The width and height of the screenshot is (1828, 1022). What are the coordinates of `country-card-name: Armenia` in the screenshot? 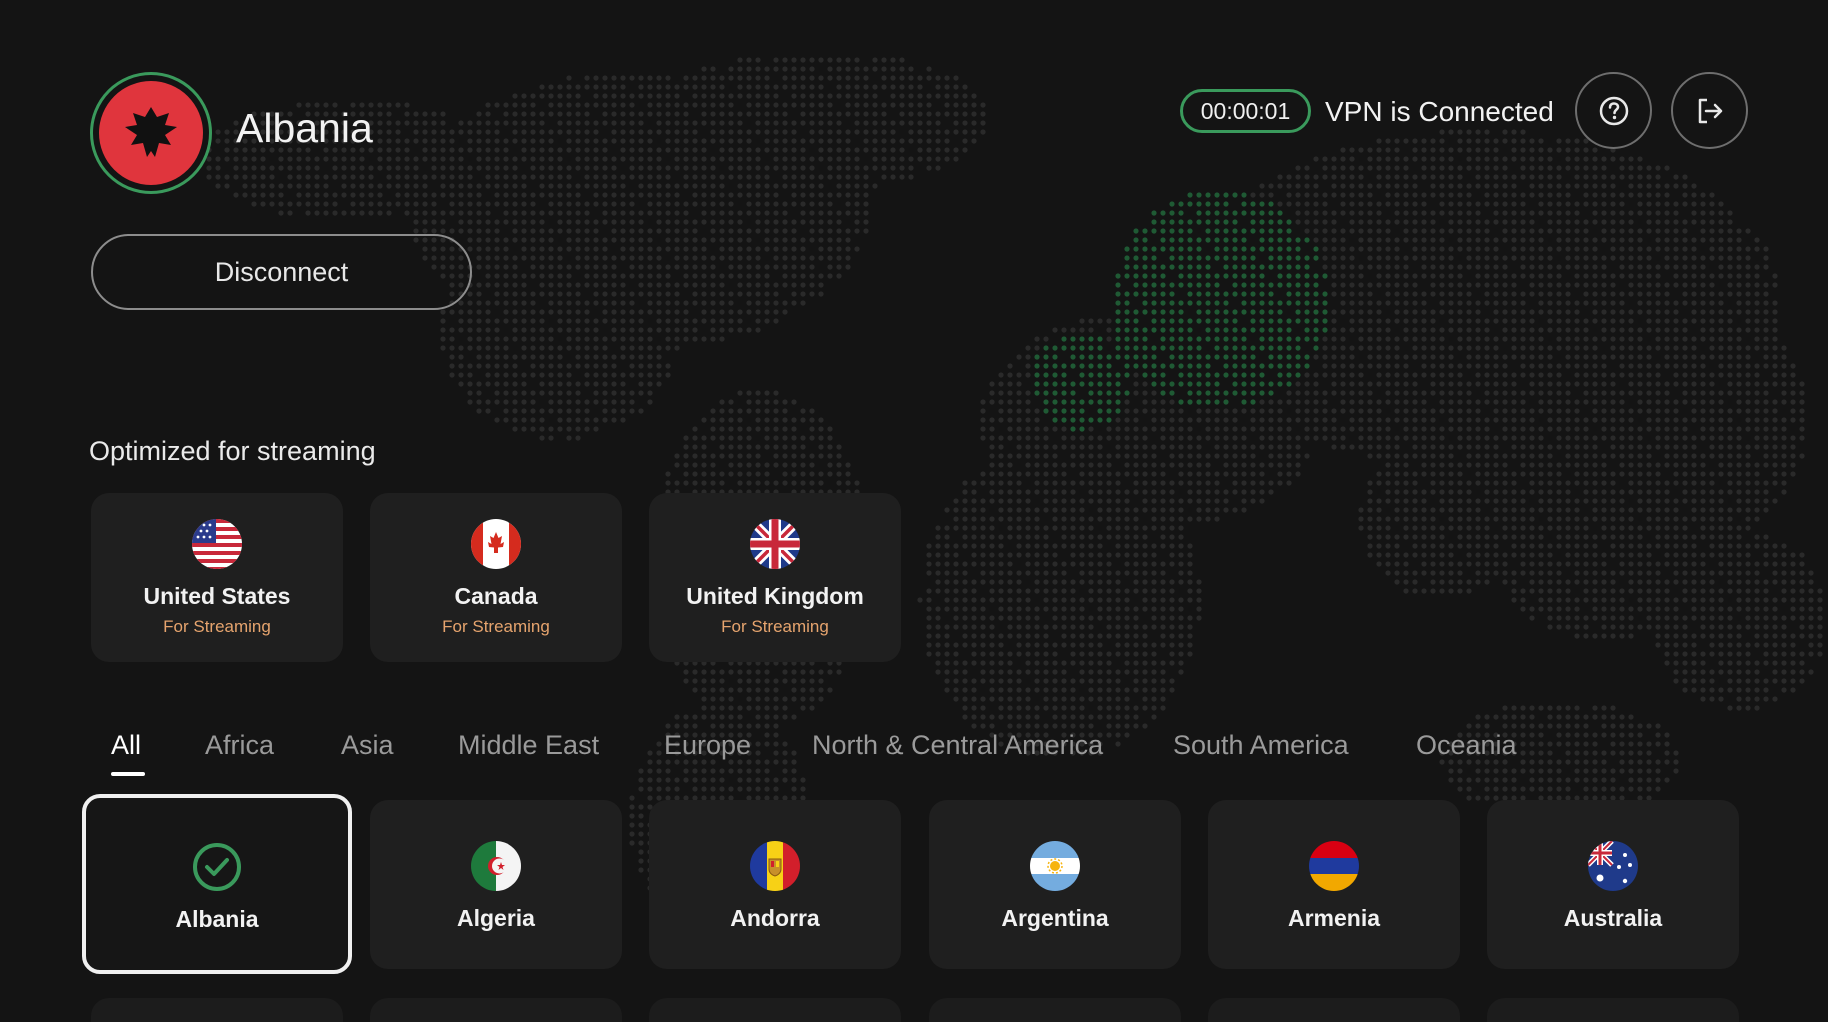 It's located at (1334, 918).